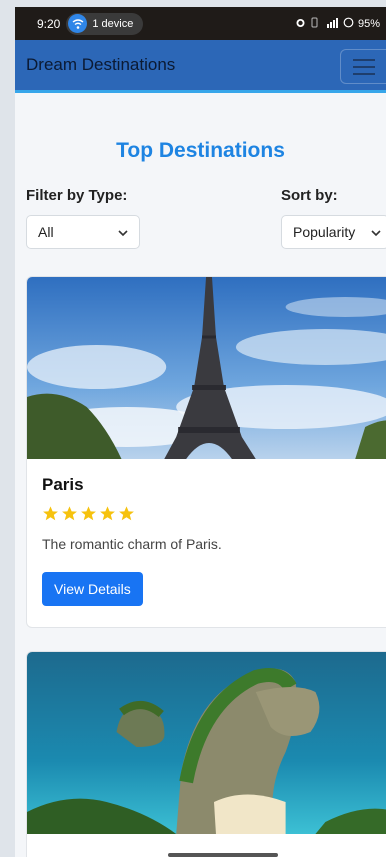 Image resolution: width=386 pixels, height=857 pixels. I want to click on sort-label: Sort by:, so click(309, 195).